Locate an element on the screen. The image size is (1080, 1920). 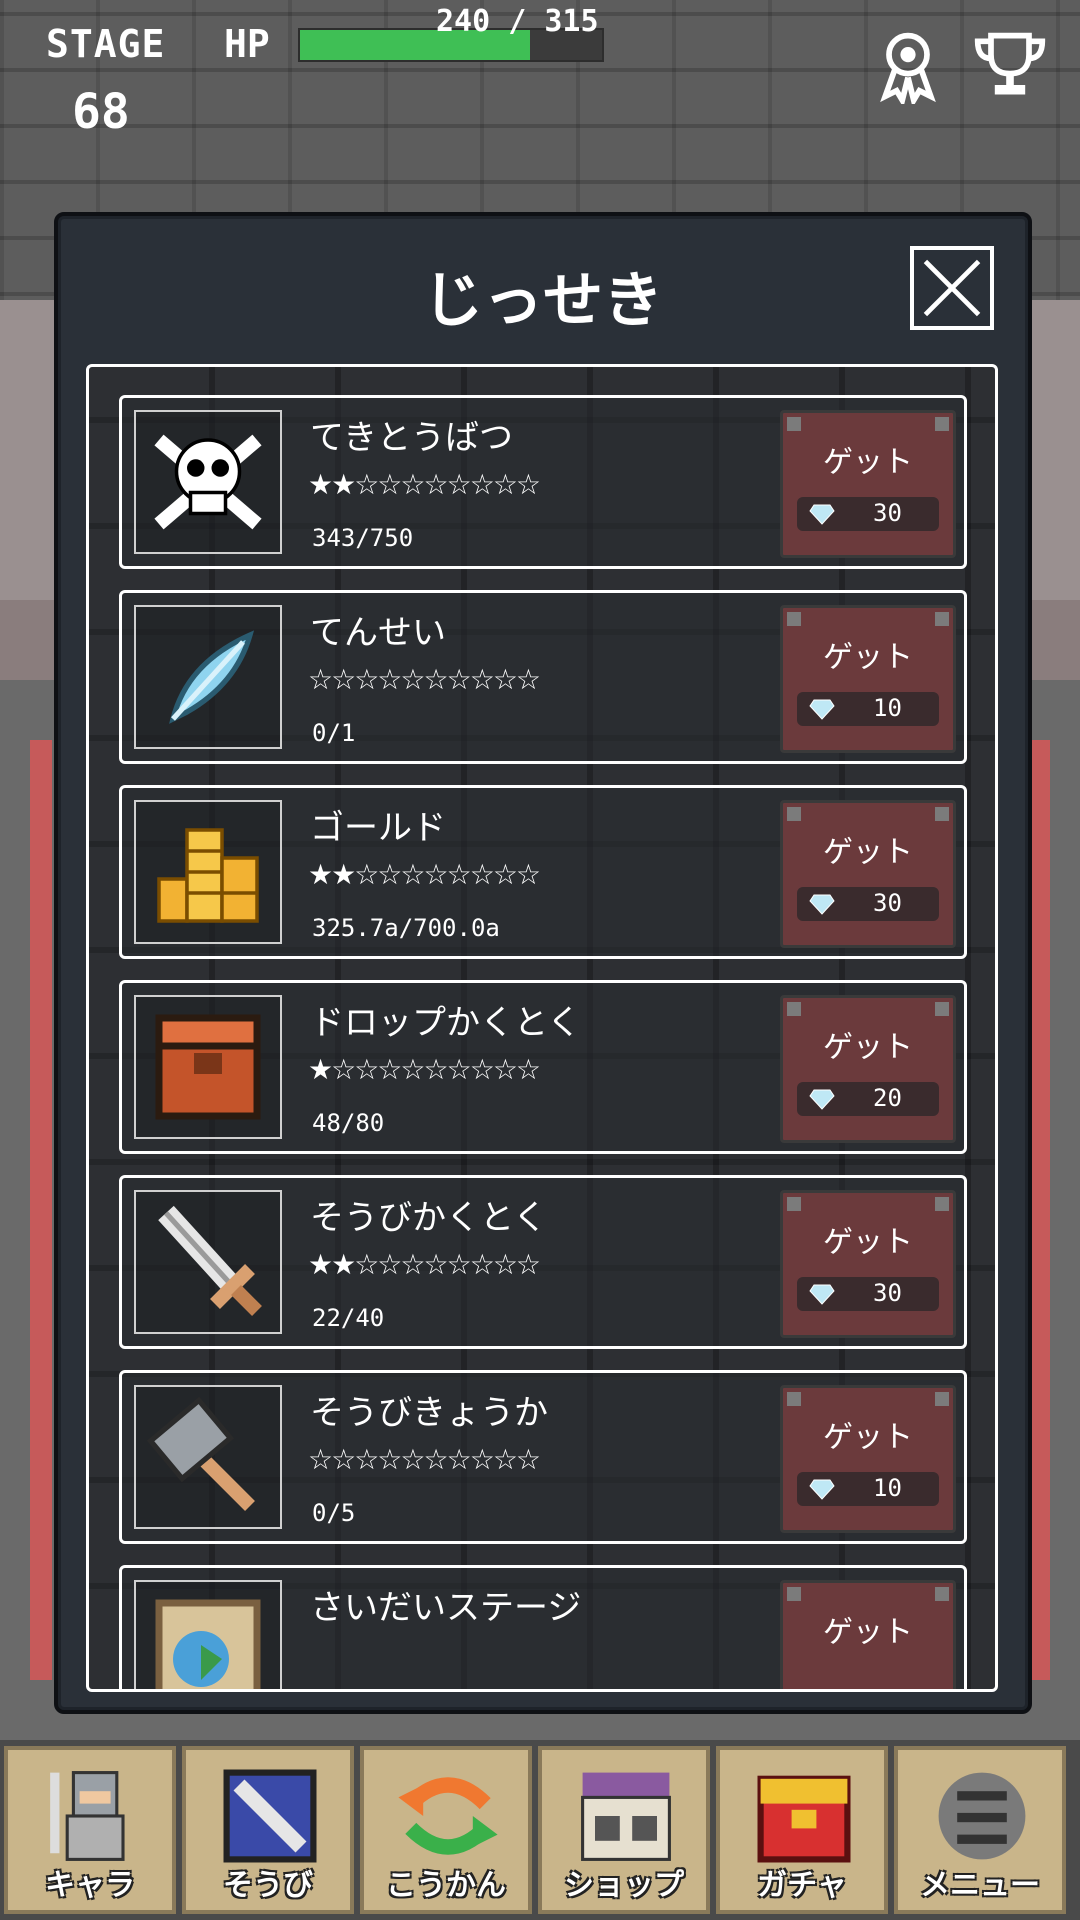
treasure-chest-icon is located at coordinates (208, 1067).